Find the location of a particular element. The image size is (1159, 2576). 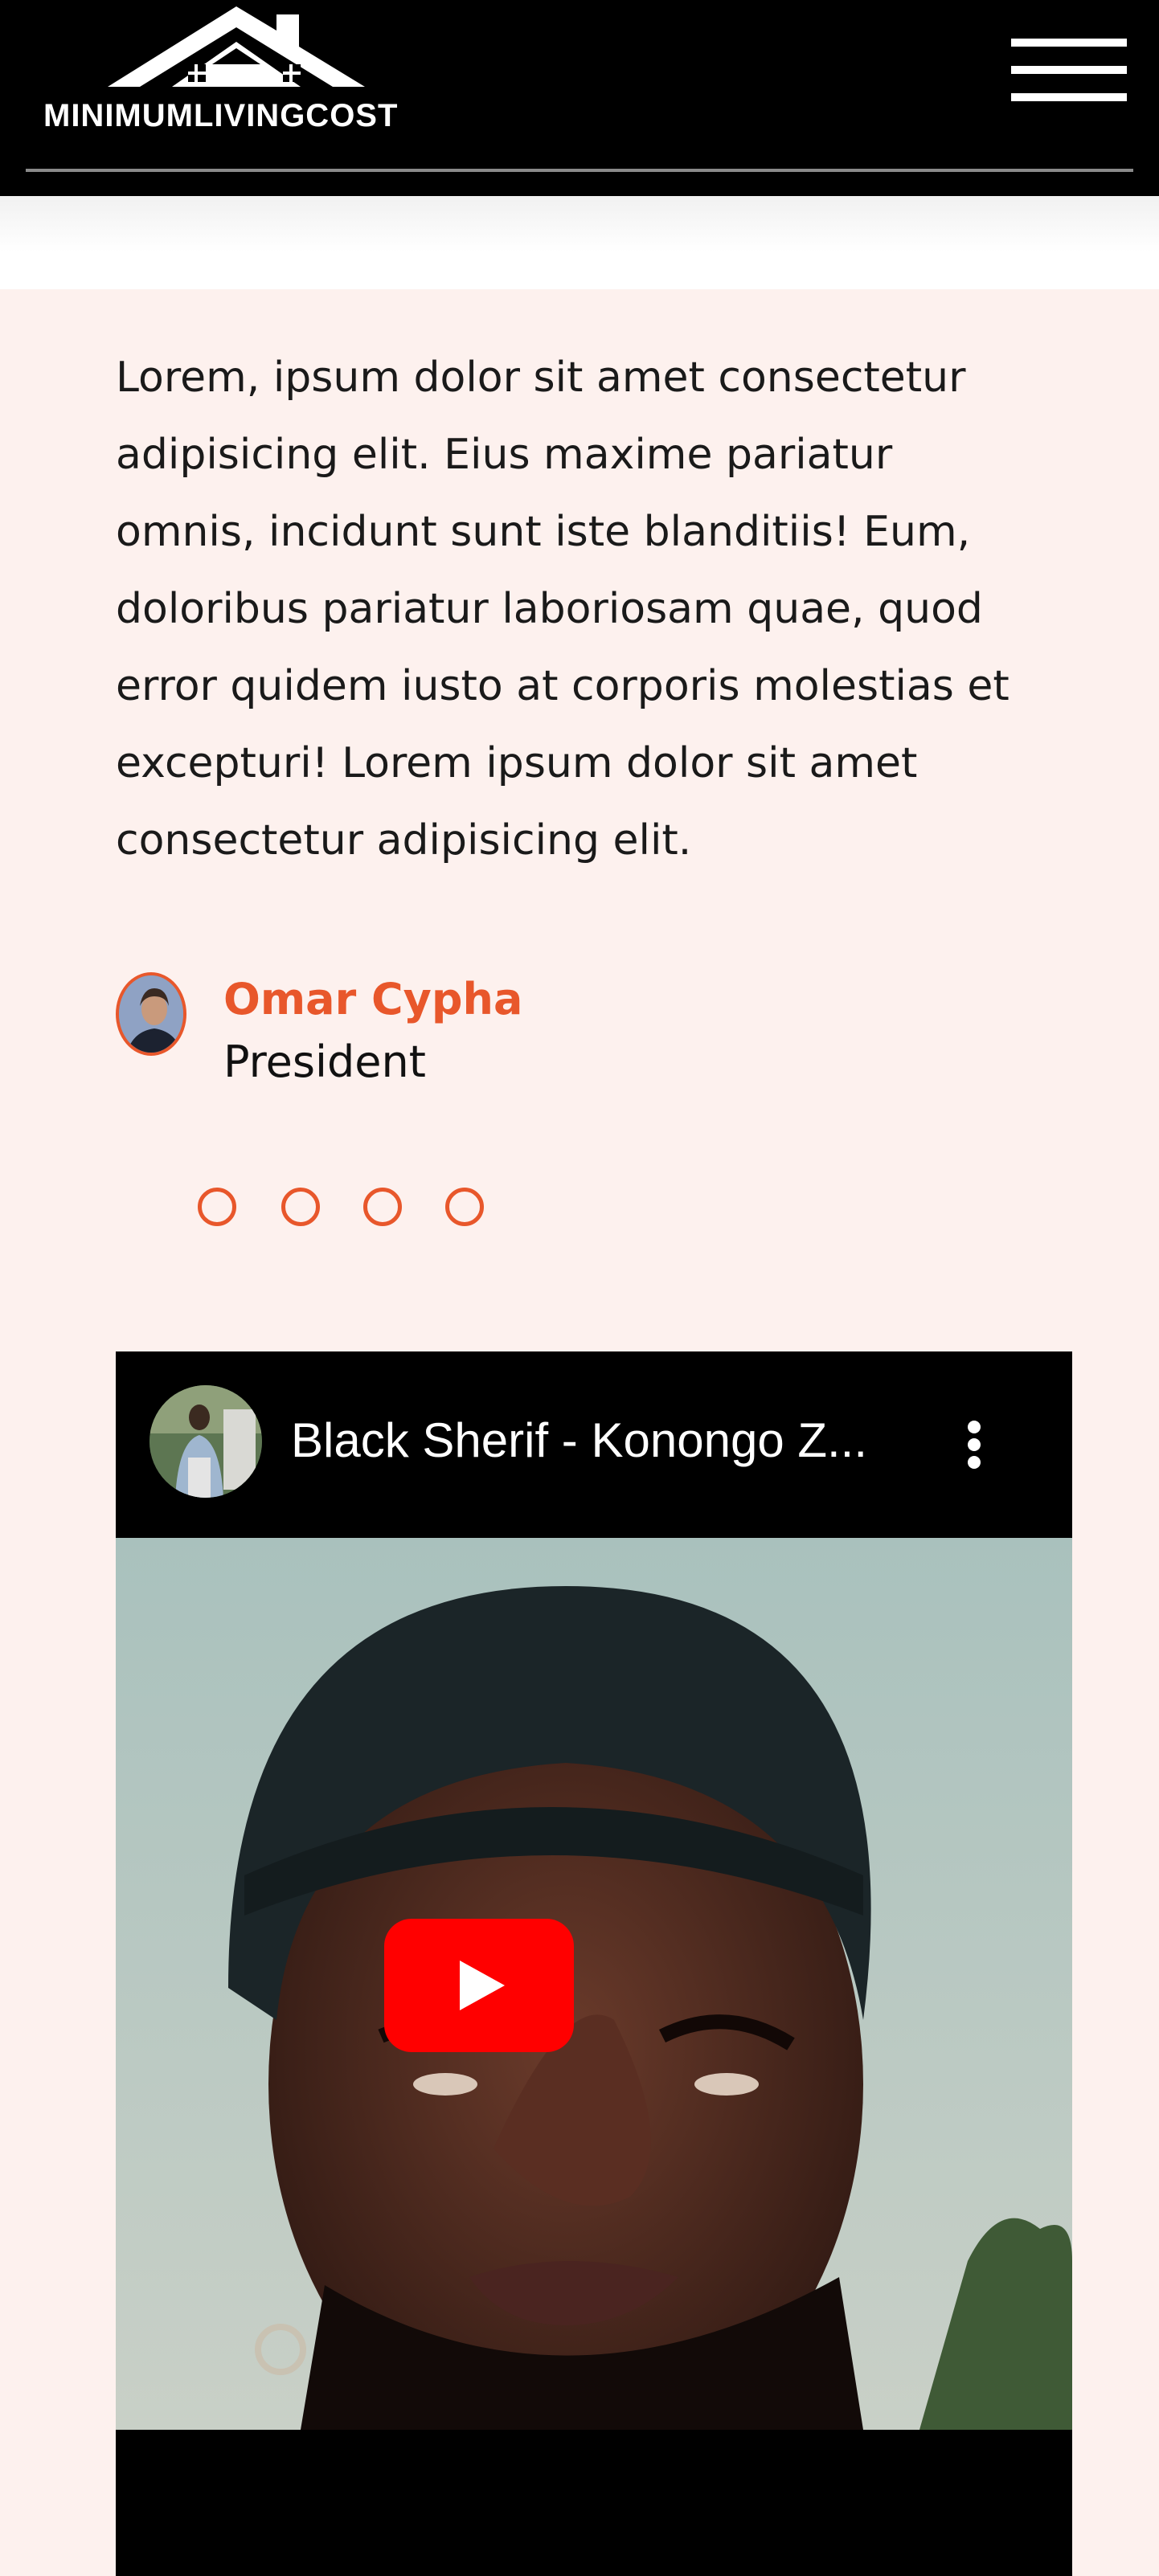

site-logo: MINIMUMLIVINGCOST is located at coordinates (252, 73).